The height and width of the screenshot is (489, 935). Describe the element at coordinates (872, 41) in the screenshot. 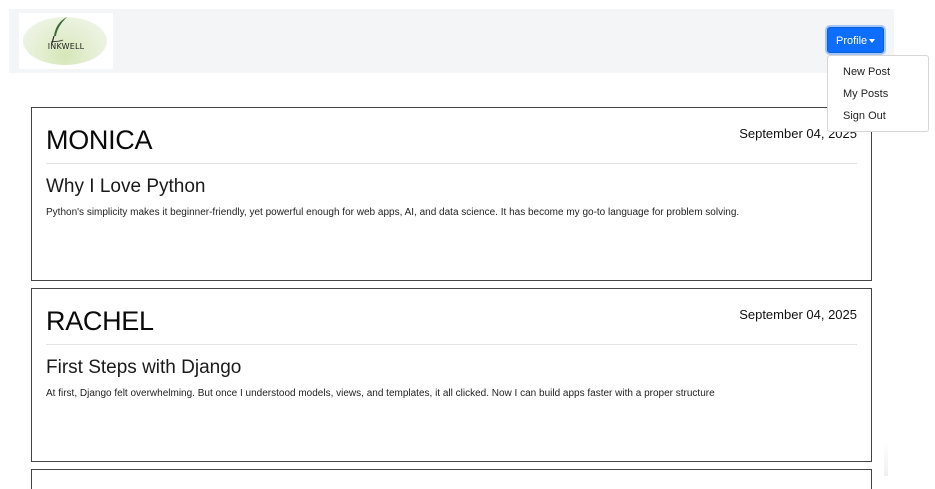

I see `caret-down-icon` at that location.